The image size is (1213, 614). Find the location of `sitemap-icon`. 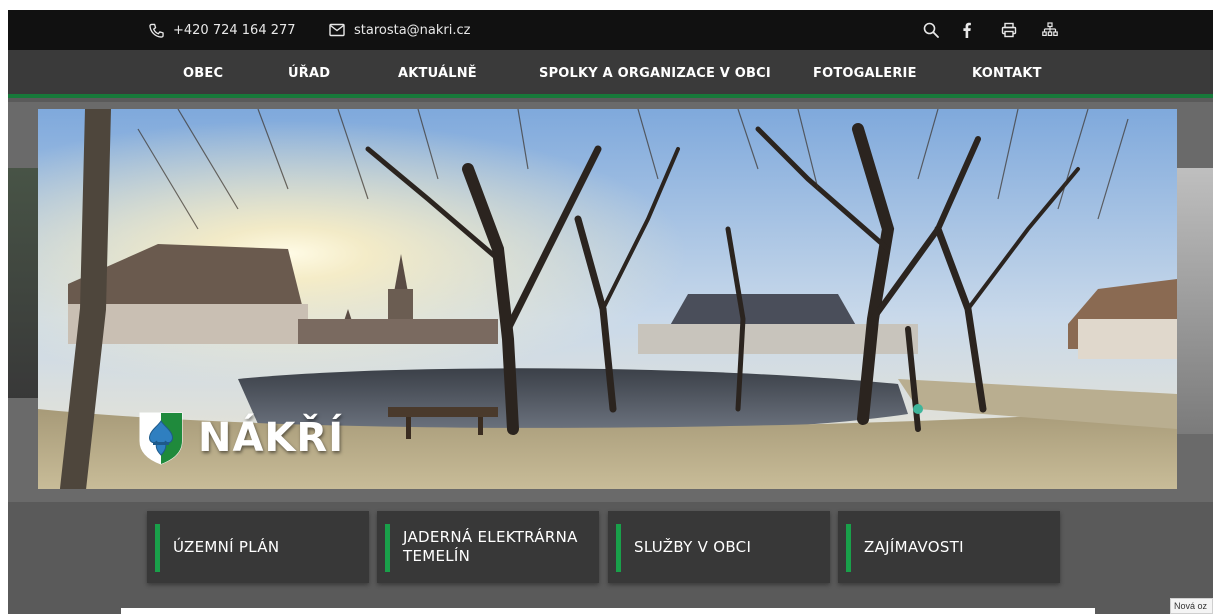

sitemap-icon is located at coordinates (1050, 30).